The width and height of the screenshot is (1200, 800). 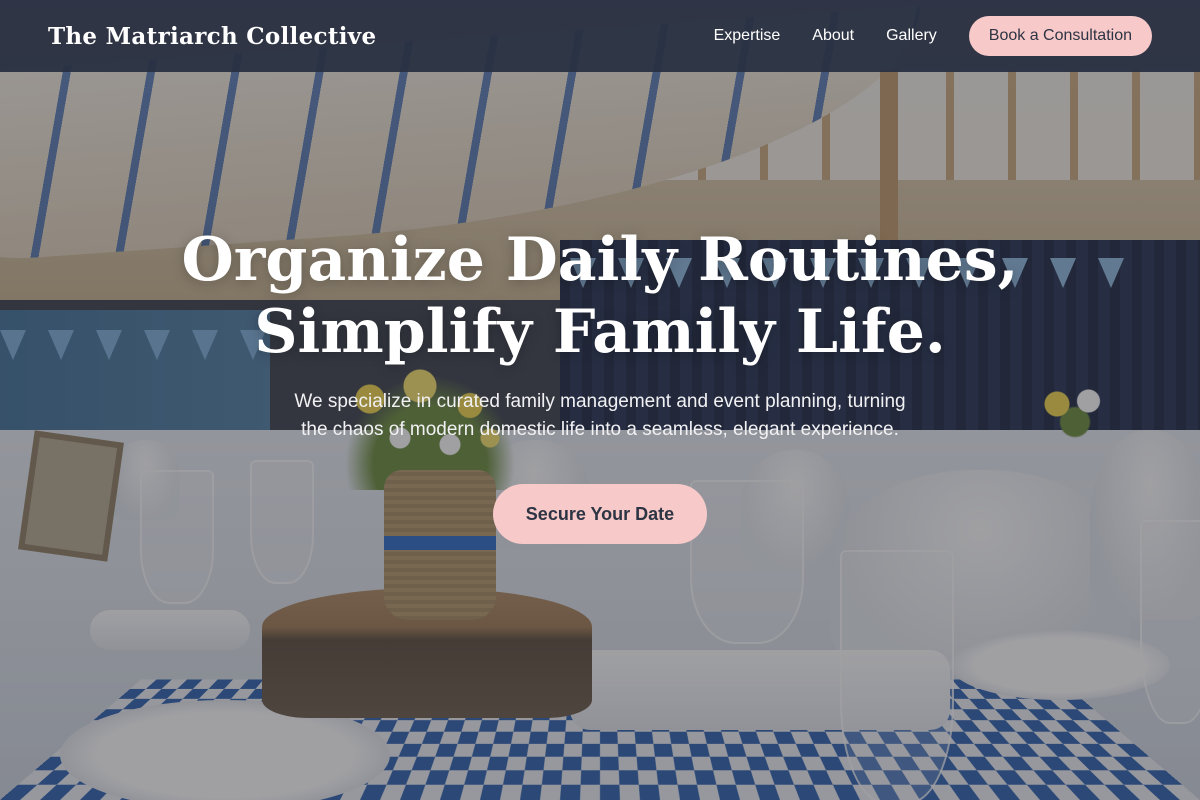 I want to click on hero-title-line-2: Simplify Family Life., so click(x=600, y=332).